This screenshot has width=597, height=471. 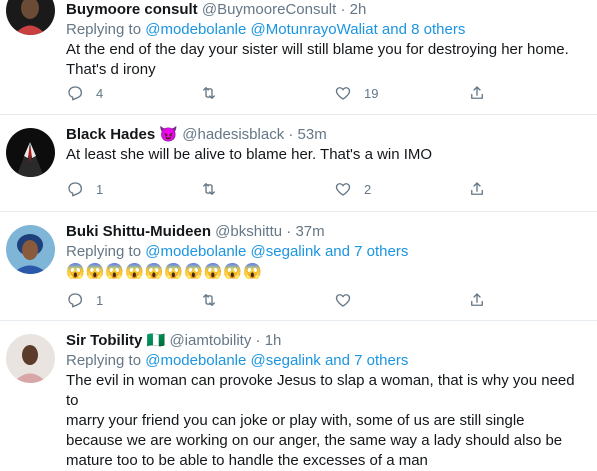 What do you see at coordinates (110, 134) in the screenshot?
I see `author-name: Black Hades` at bounding box center [110, 134].